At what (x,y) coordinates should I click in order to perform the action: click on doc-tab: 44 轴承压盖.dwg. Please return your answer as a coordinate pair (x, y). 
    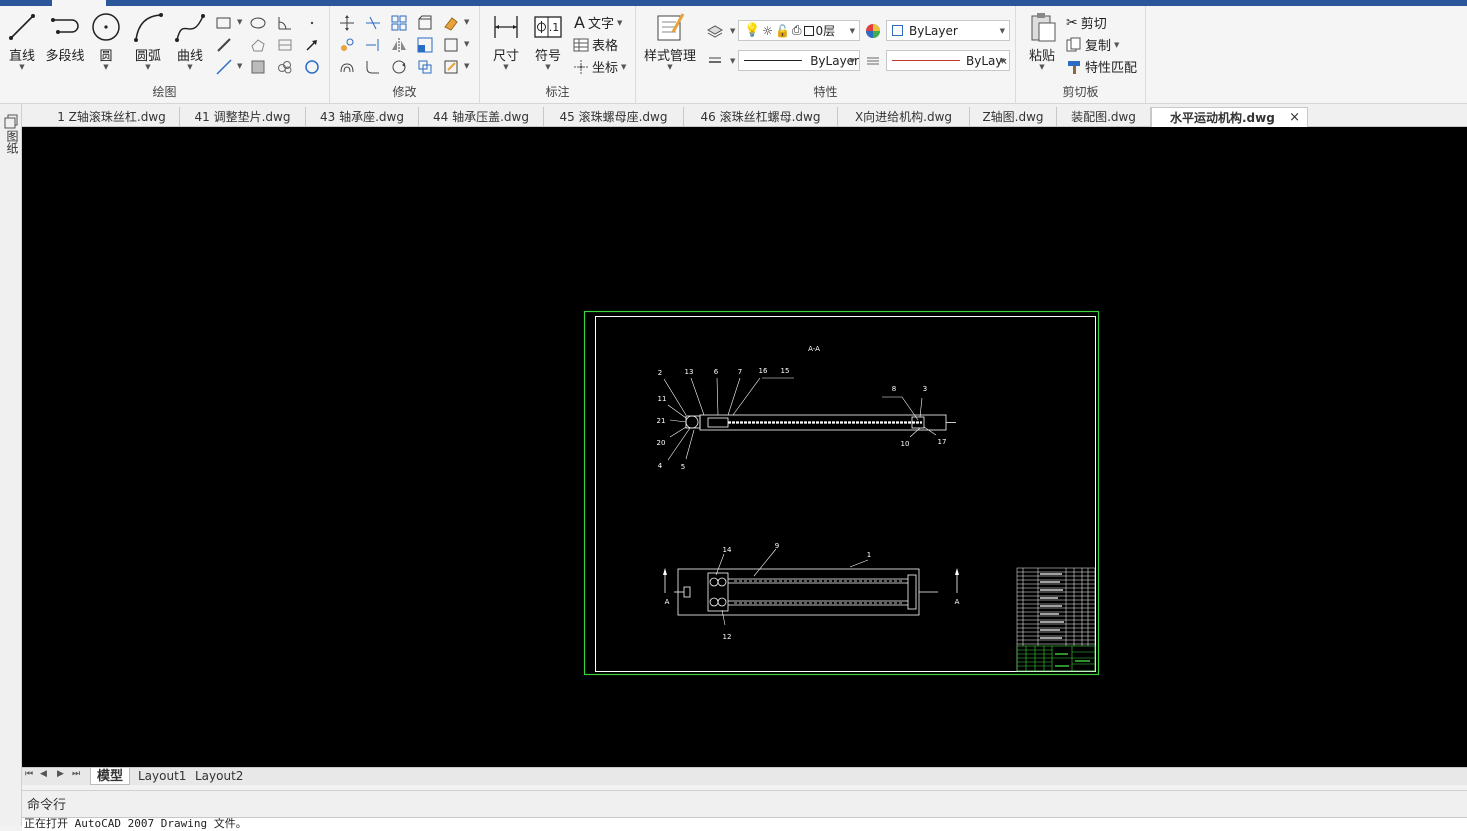
    Looking at the image, I should click on (481, 117).